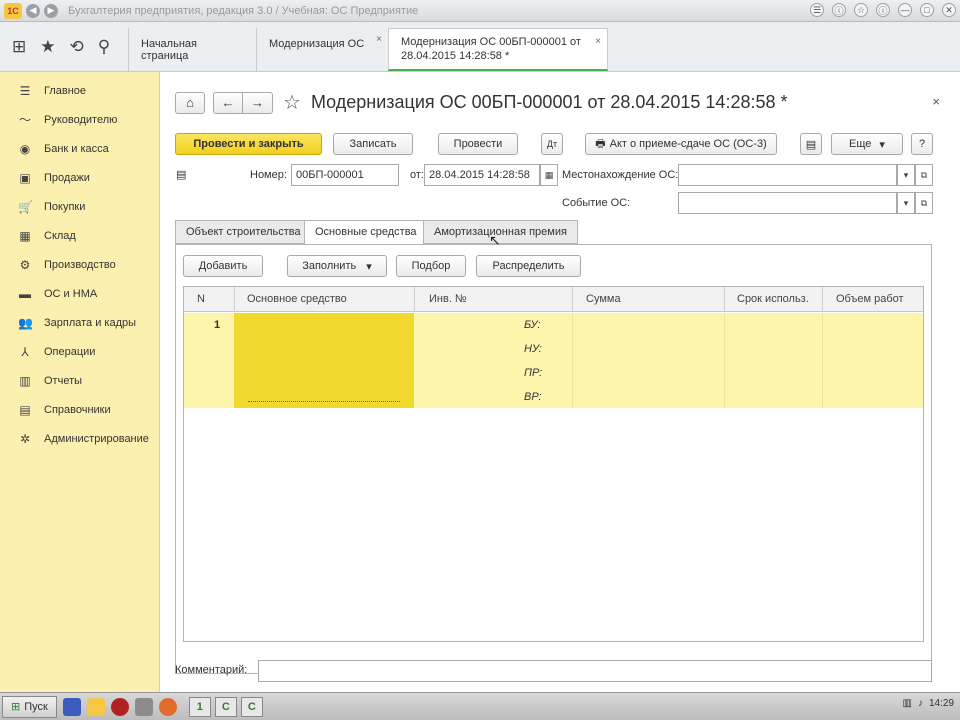 The height and width of the screenshot is (720, 960). I want to click on column-useful-life: Срок использ., so click(773, 299).